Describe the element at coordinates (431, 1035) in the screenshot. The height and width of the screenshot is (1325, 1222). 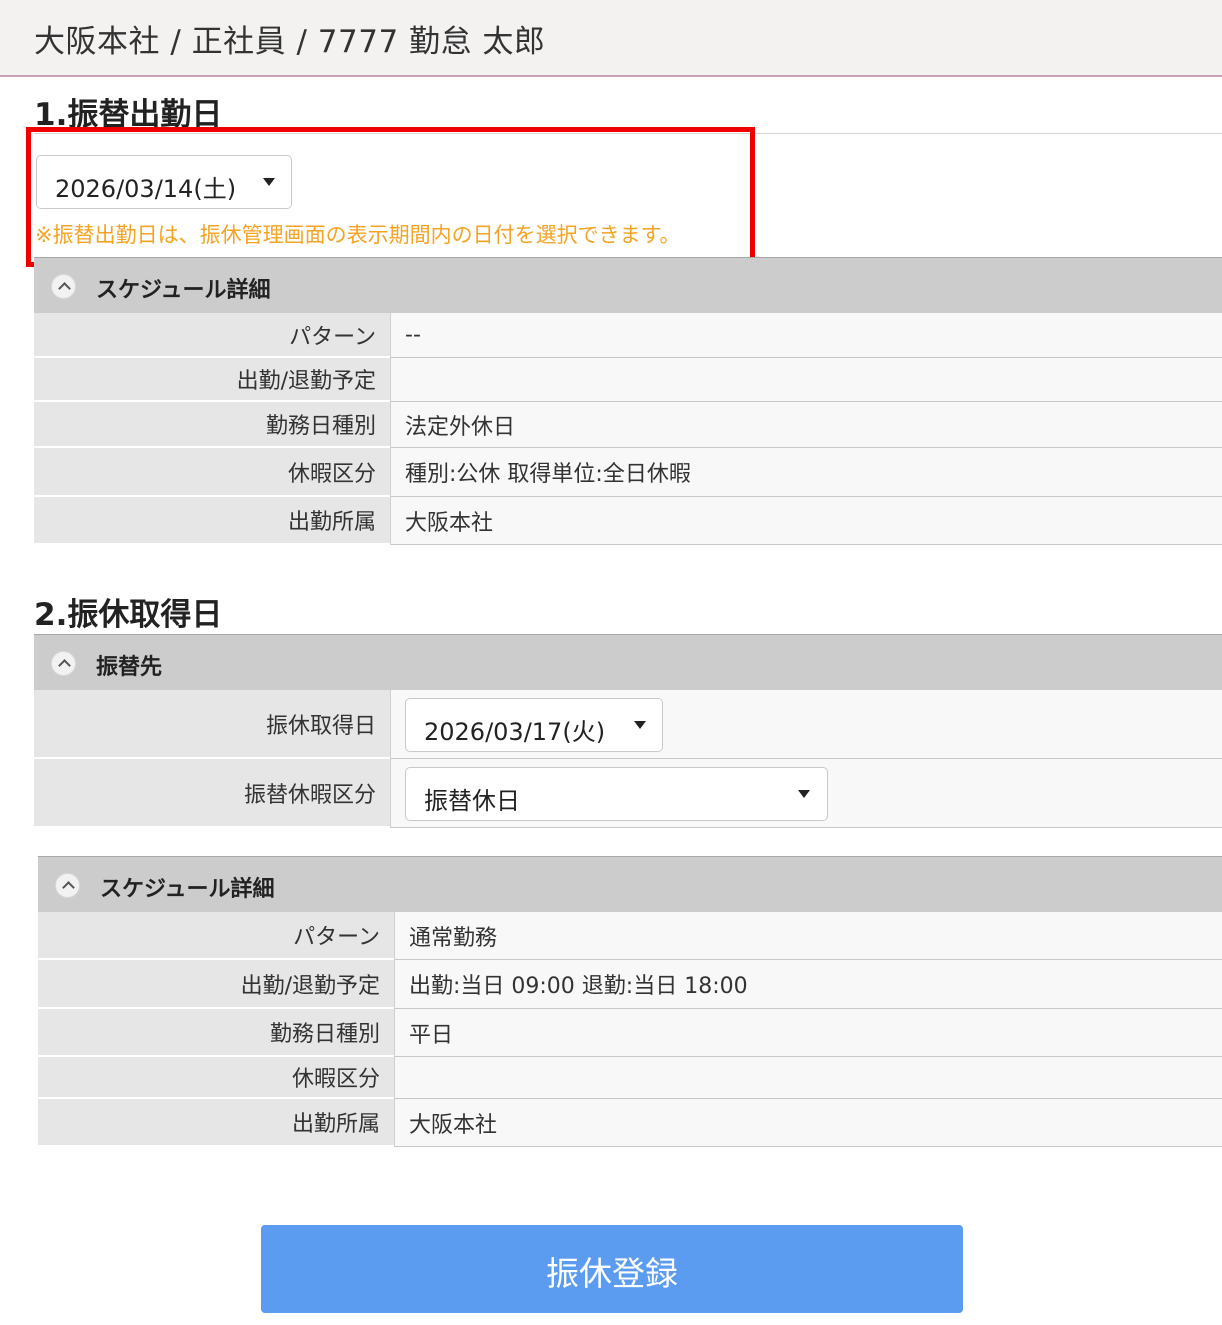
I see `row-value: 平日` at that location.